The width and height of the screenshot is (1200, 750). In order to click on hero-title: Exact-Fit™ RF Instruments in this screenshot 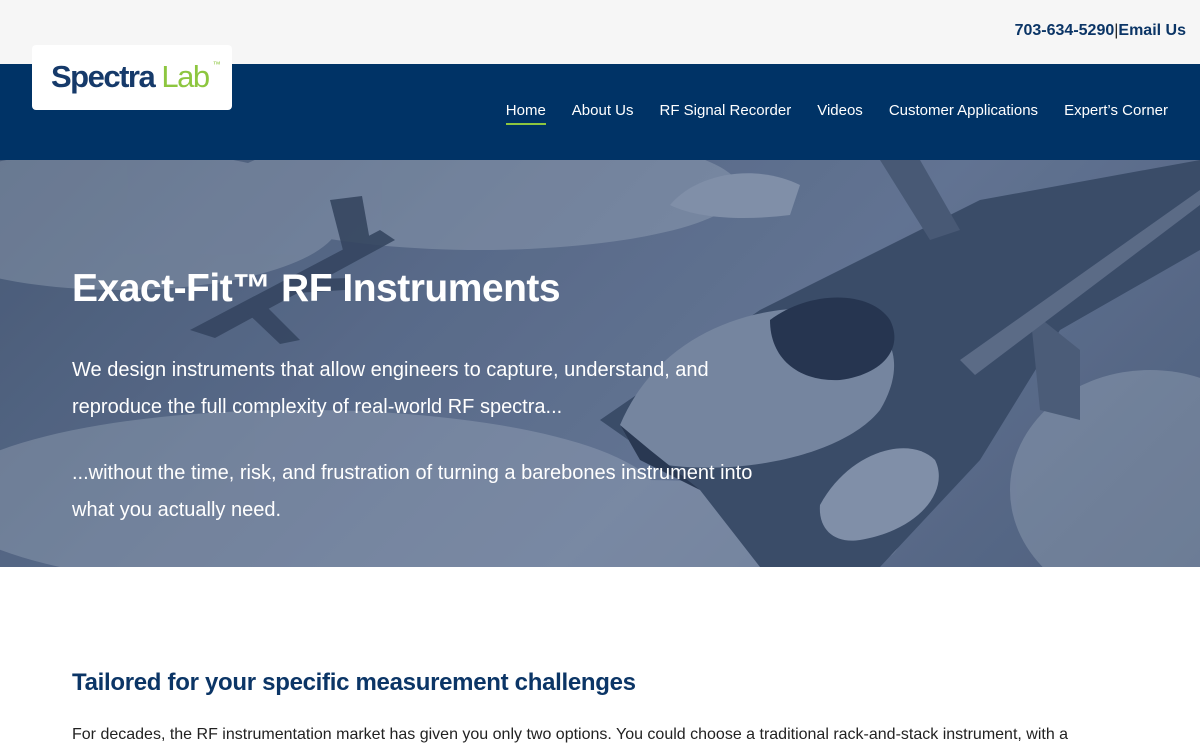, I will do `click(316, 288)`.